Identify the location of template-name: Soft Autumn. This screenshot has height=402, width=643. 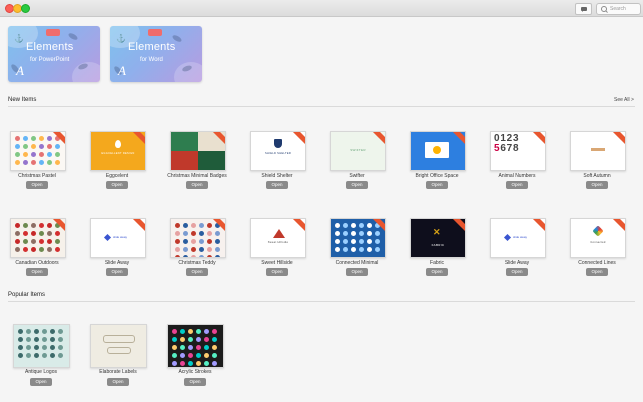
(597, 176).